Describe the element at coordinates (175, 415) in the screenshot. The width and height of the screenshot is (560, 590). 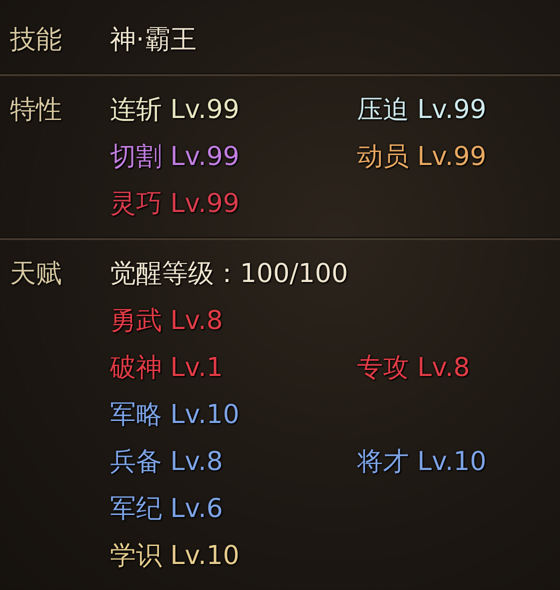
I see `level-entry: 军略 Lv.10` at that location.